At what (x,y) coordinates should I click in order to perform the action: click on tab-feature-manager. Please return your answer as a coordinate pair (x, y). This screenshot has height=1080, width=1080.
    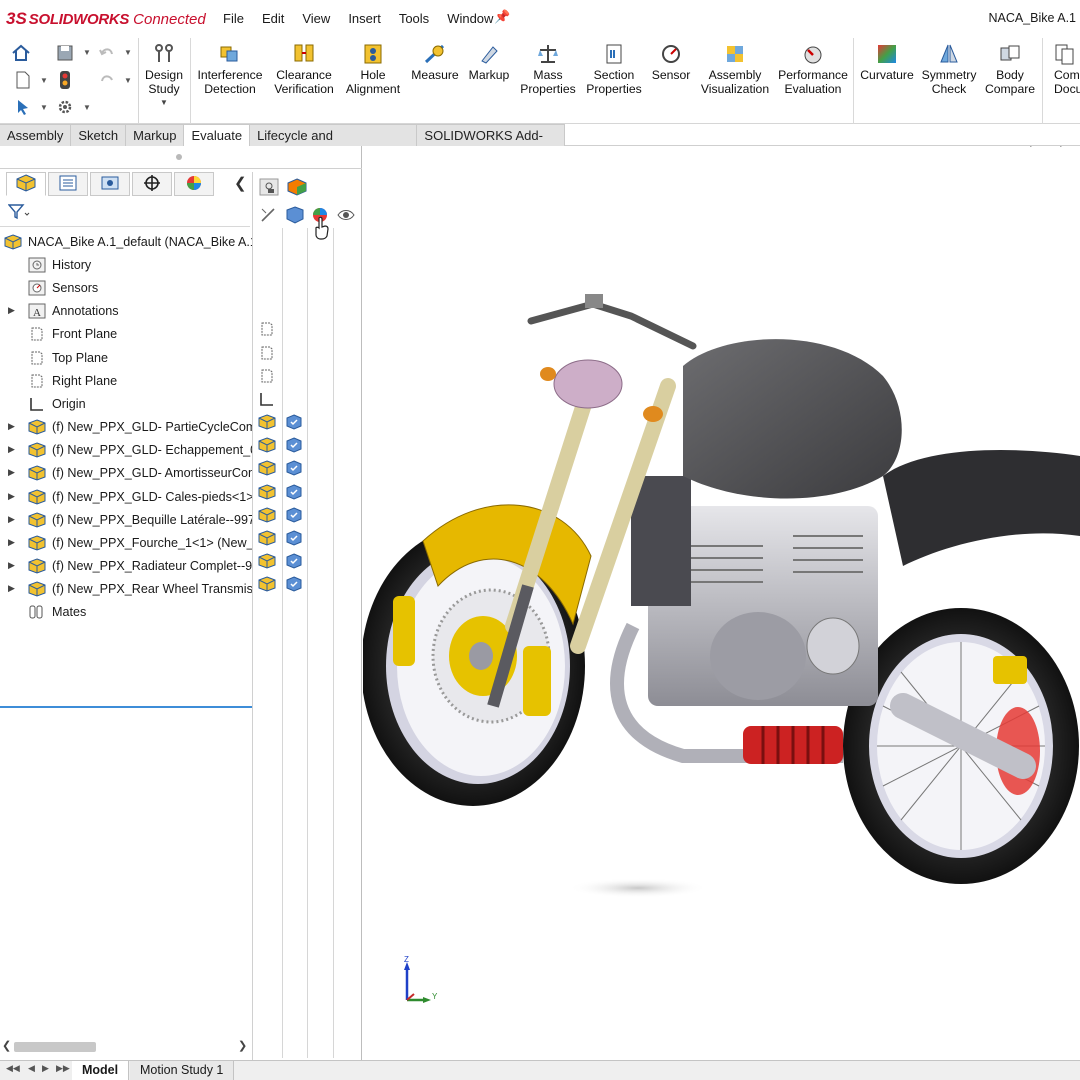
    Looking at the image, I should click on (26, 184).